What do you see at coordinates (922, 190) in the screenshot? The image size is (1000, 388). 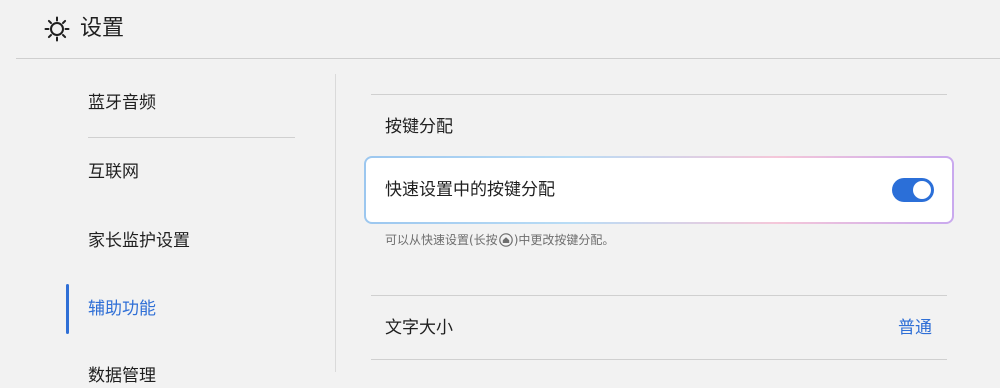 I see `toggle-knob` at bounding box center [922, 190].